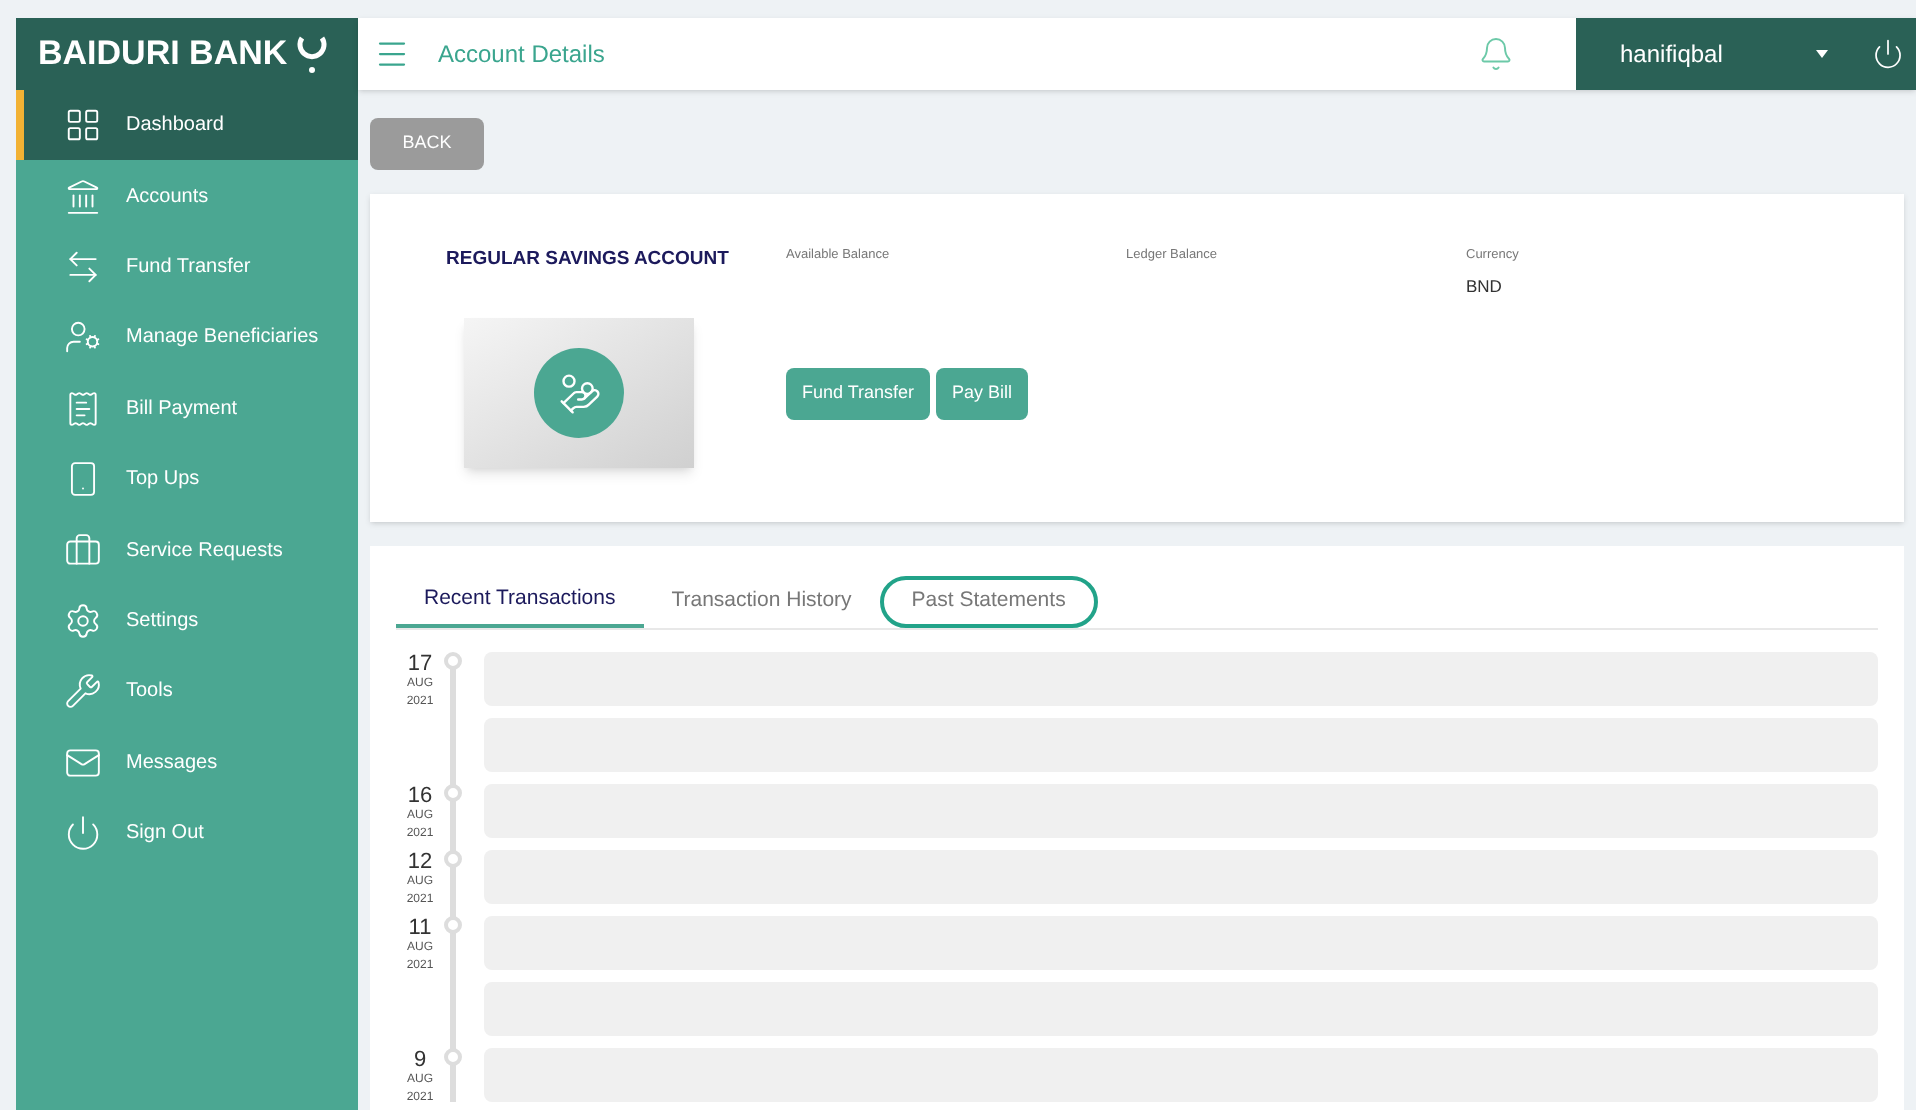  What do you see at coordinates (392, 54) in the screenshot?
I see `menu-icon` at bounding box center [392, 54].